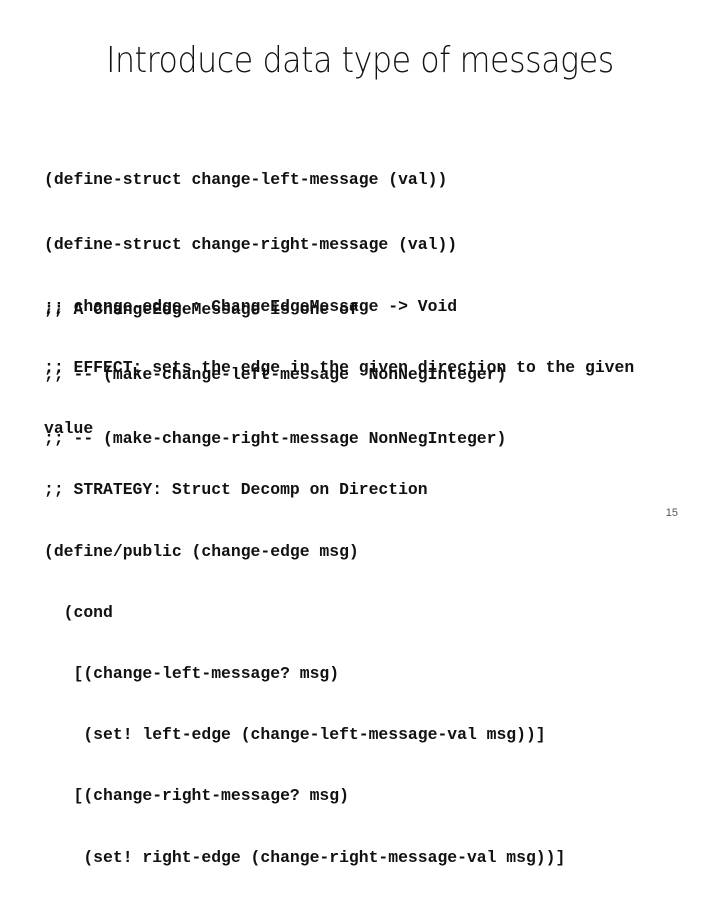 The image size is (720, 909). Describe the element at coordinates (192, 674) in the screenshot. I see `code-line: [(change-left-message? msg)` at that location.